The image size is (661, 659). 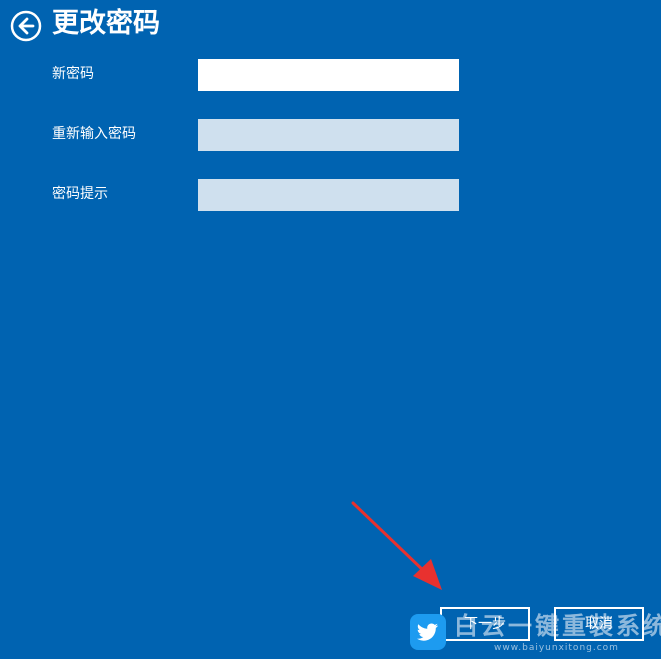 What do you see at coordinates (328, 75) in the screenshot?
I see `new-password-field` at bounding box center [328, 75].